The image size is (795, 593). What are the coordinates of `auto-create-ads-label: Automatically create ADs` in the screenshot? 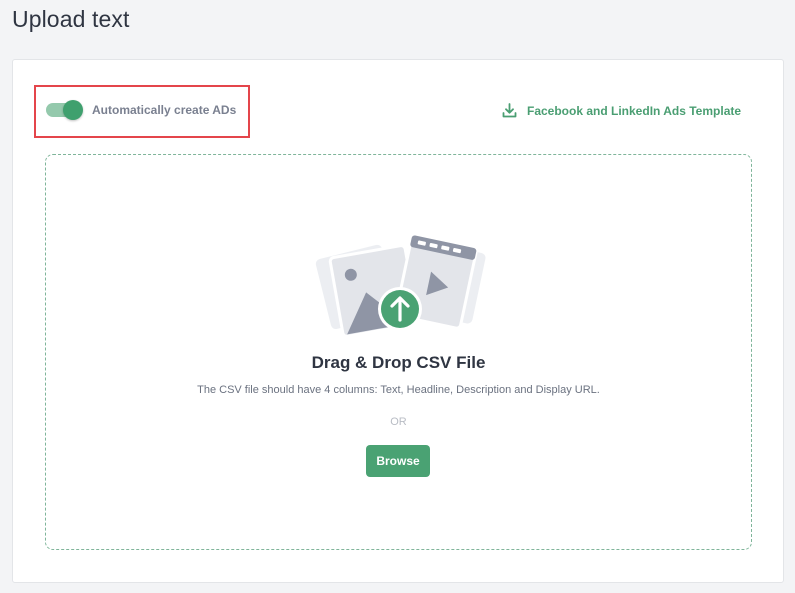 It's located at (164, 110).